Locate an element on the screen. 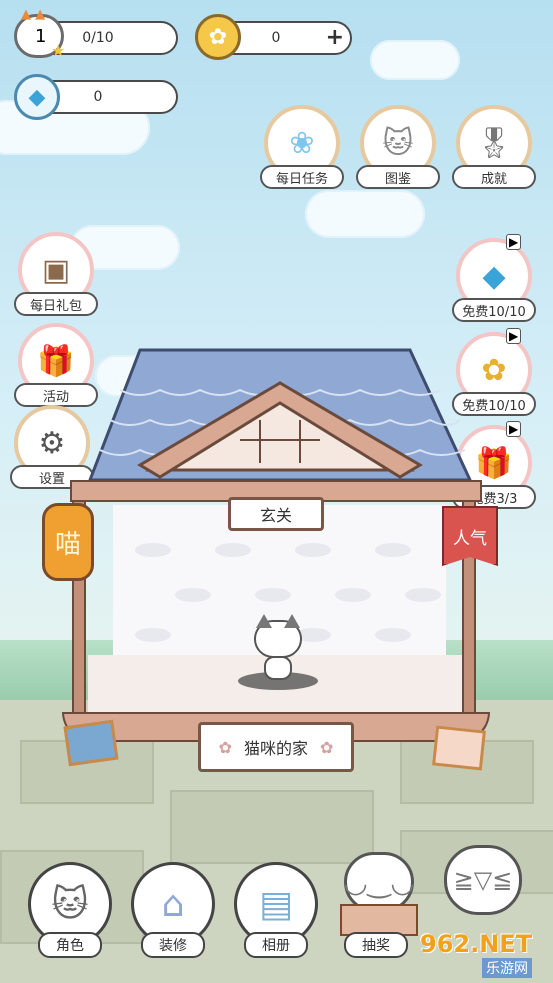 This screenshot has height=983, width=553. popularity-banner: 人气 is located at coordinates (470, 536).